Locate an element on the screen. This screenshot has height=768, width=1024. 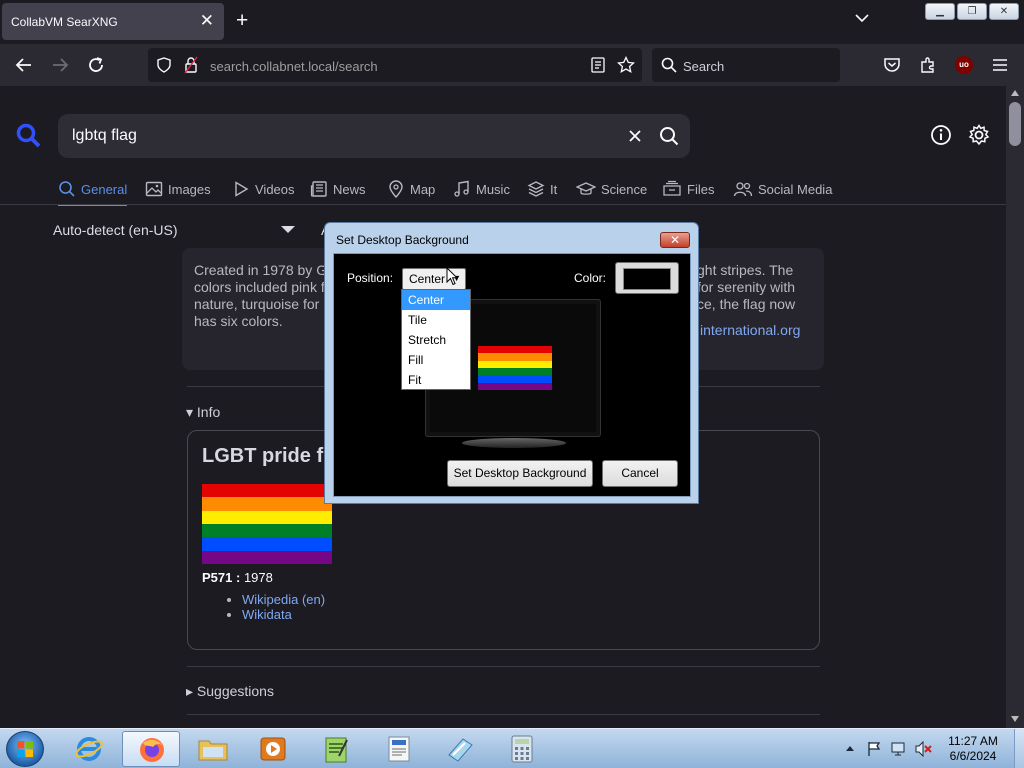
list-item: Wikipedia (en) is located at coordinates (283, 599).